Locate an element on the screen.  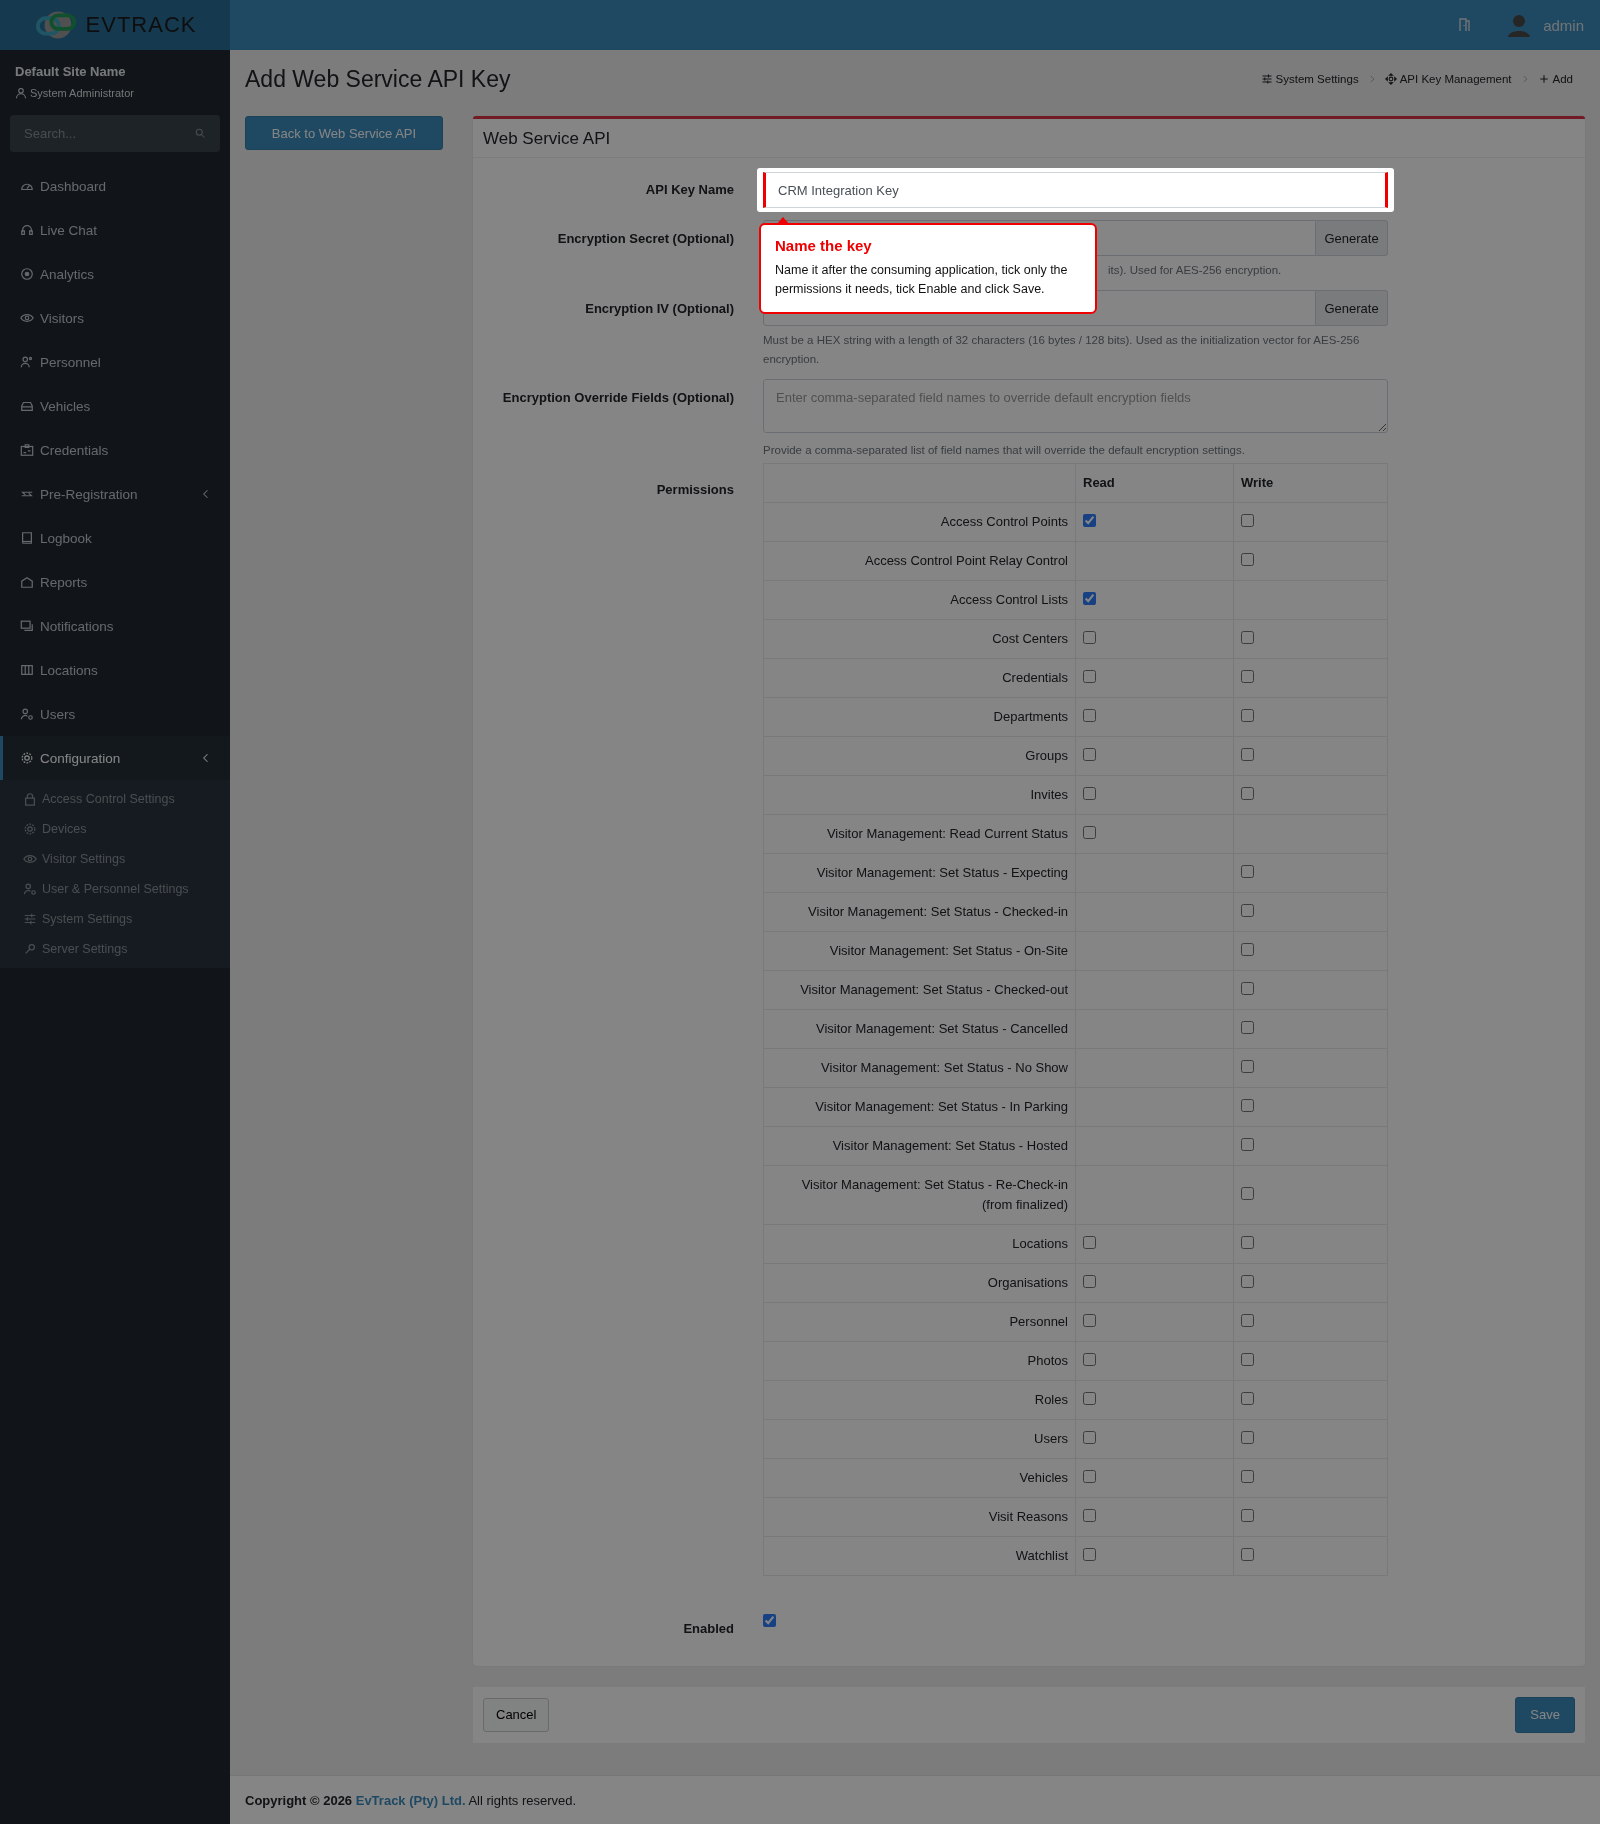
permission-name: Roles is located at coordinates (919, 1400).